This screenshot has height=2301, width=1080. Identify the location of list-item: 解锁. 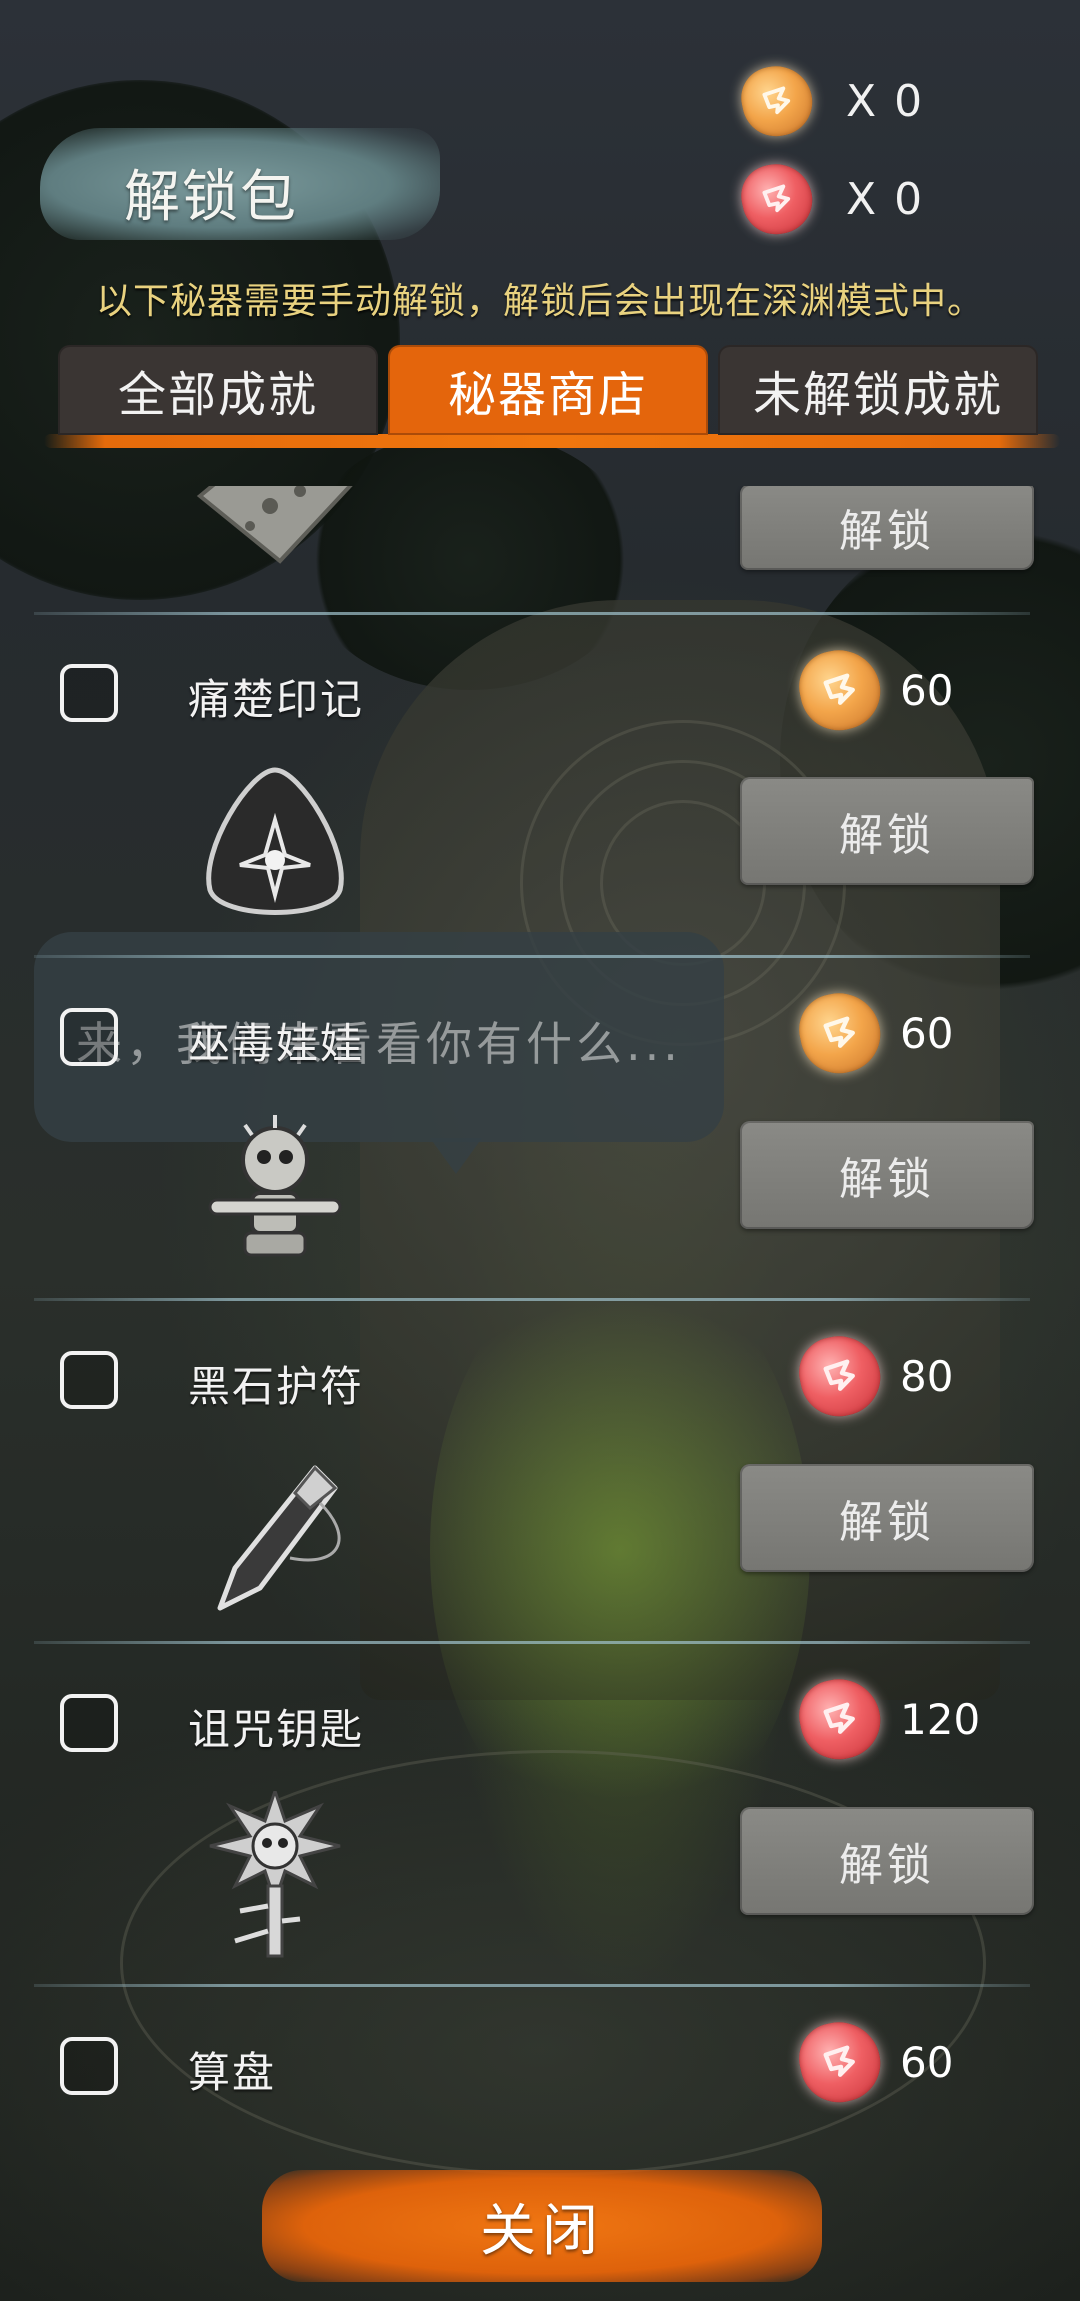
(540, 545).